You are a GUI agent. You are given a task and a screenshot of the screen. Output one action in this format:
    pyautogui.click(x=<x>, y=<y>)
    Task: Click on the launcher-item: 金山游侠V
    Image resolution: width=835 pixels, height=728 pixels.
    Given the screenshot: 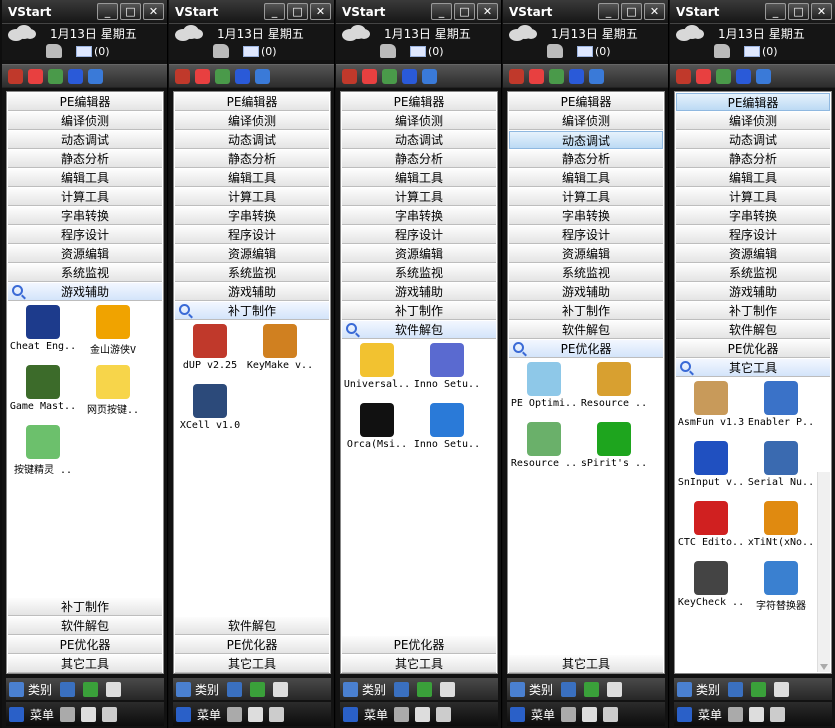 What is the action you would take?
    pyautogui.click(x=113, y=330)
    